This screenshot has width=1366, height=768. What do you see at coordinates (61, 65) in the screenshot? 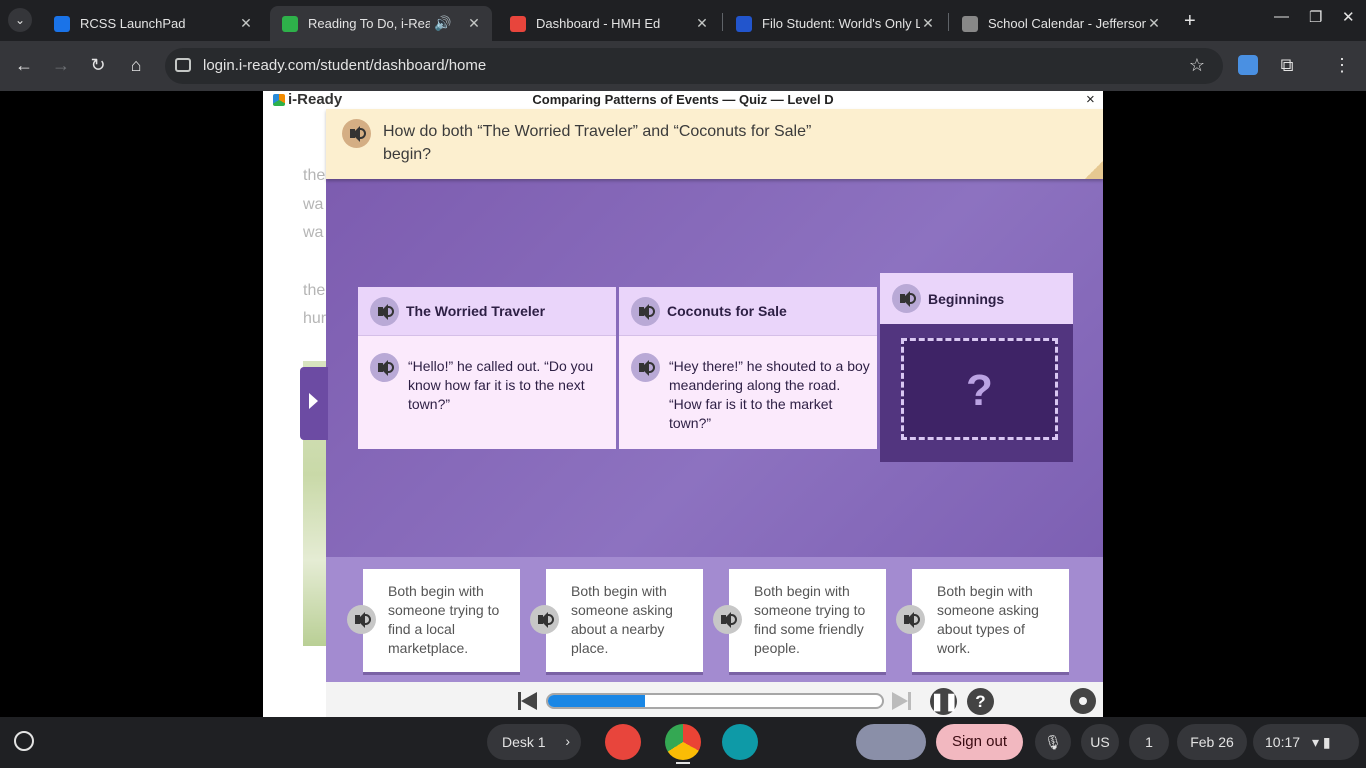
I see `forward-arrow-icon: →` at bounding box center [61, 65].